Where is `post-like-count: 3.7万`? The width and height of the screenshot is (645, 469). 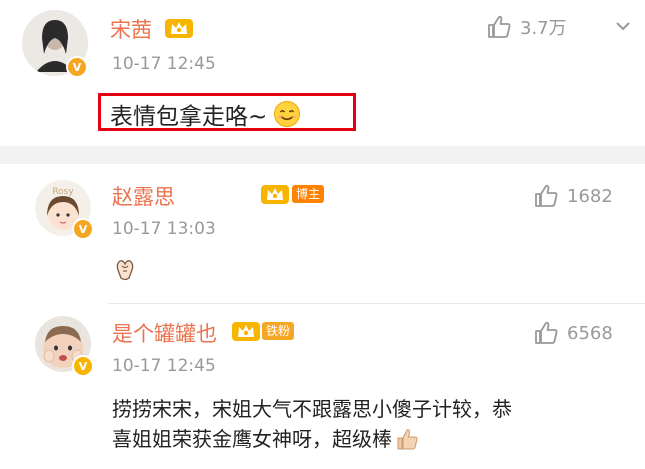 post-like-count: 3.7万 is located at coordinates (543, 28).